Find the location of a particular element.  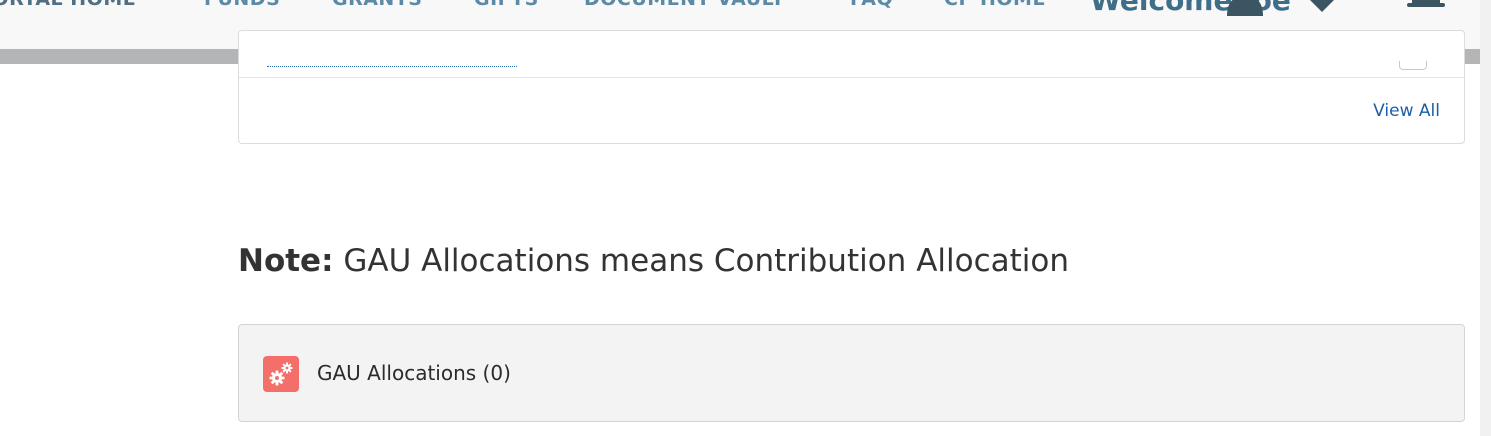

nav-gifts: GIFTS is located at coordinates (506, 5).